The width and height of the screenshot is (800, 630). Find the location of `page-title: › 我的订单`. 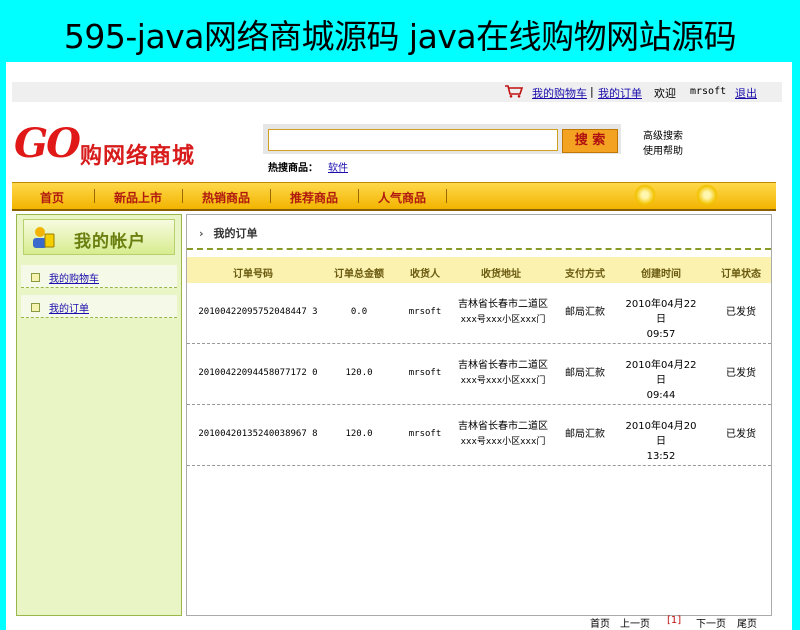

page-title: › 我的订单 is located at coordinates (228, 233).